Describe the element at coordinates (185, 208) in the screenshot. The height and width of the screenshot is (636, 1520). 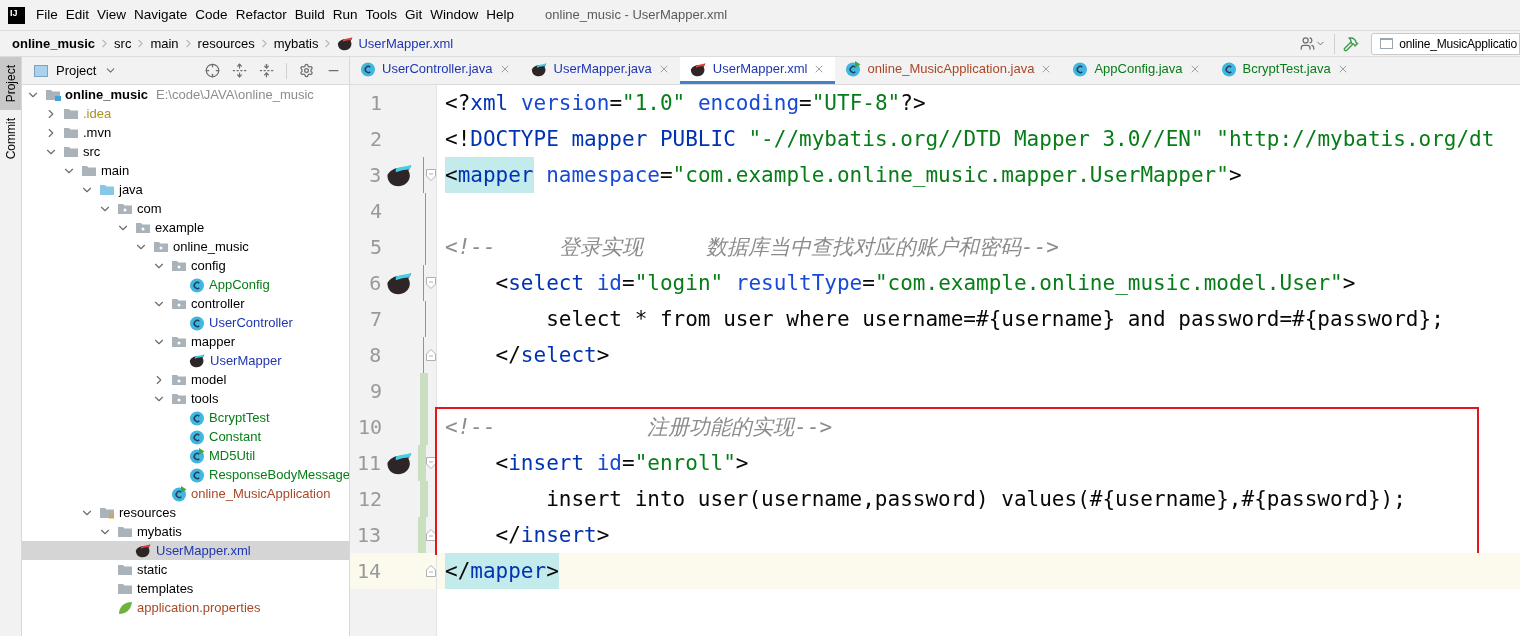
I see `tree-item: com` at that location.